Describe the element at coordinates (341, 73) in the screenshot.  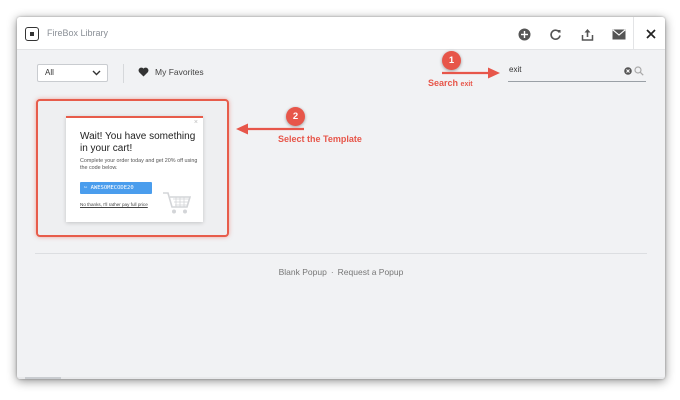
I see `filter-toolbar: All My Favorites` at that location.